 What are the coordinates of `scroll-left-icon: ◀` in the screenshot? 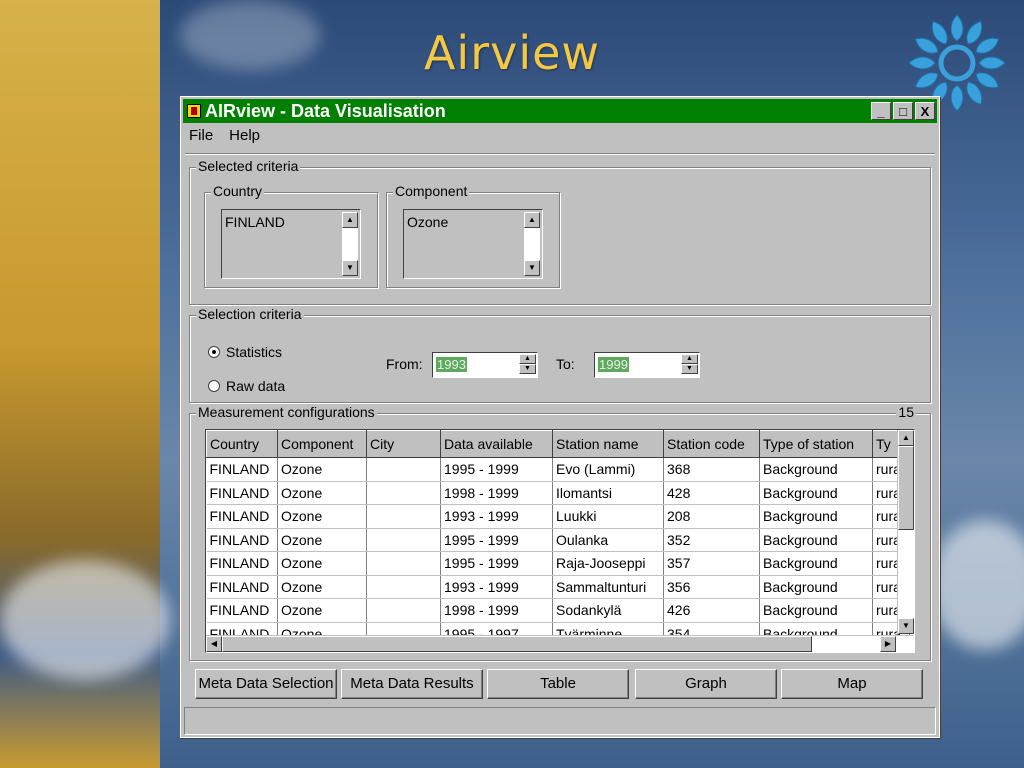 It's located at (214, 644).